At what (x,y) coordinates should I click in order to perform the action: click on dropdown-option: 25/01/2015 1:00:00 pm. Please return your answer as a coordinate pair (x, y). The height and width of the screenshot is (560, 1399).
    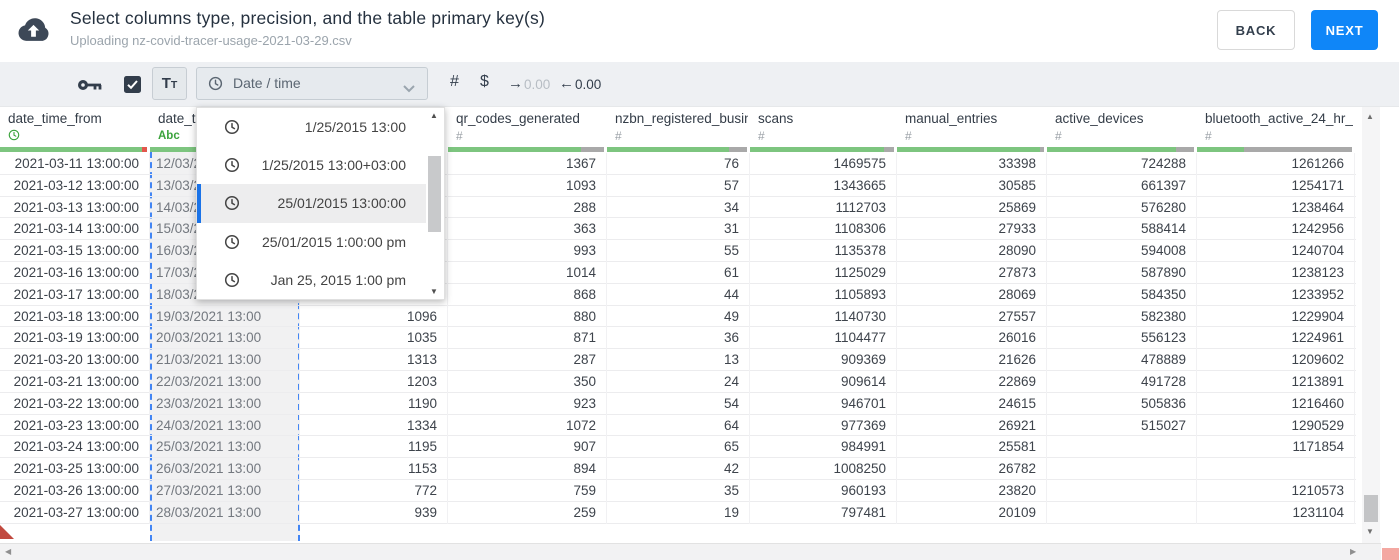
    Looking at the image, I should click on (311, 242).